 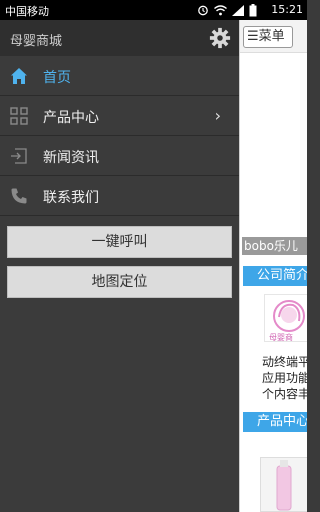 I want to click on phone-icon, so click(x=19, y=196).